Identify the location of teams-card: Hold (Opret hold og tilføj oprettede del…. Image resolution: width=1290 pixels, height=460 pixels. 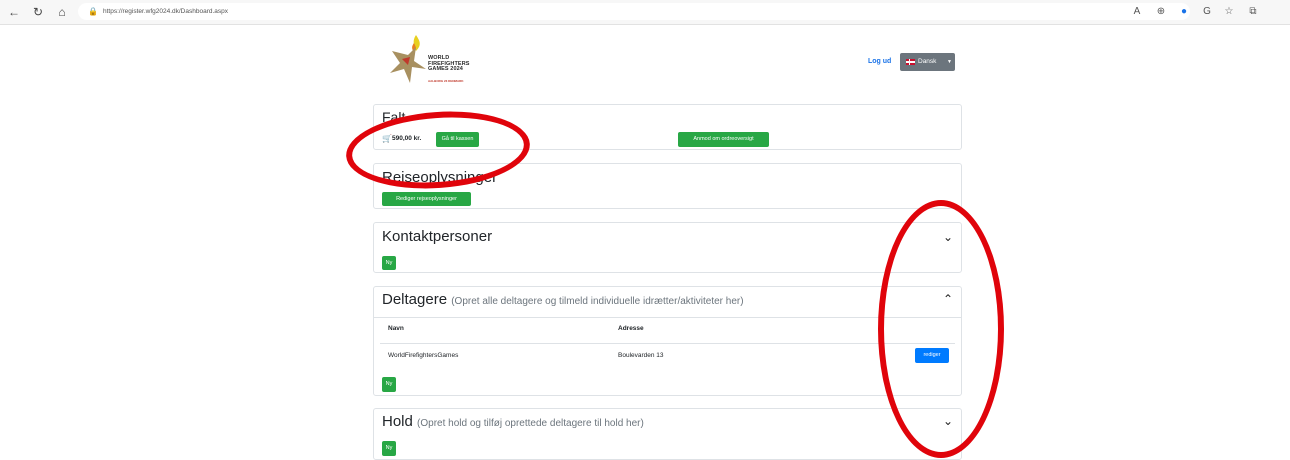
(667, 434).